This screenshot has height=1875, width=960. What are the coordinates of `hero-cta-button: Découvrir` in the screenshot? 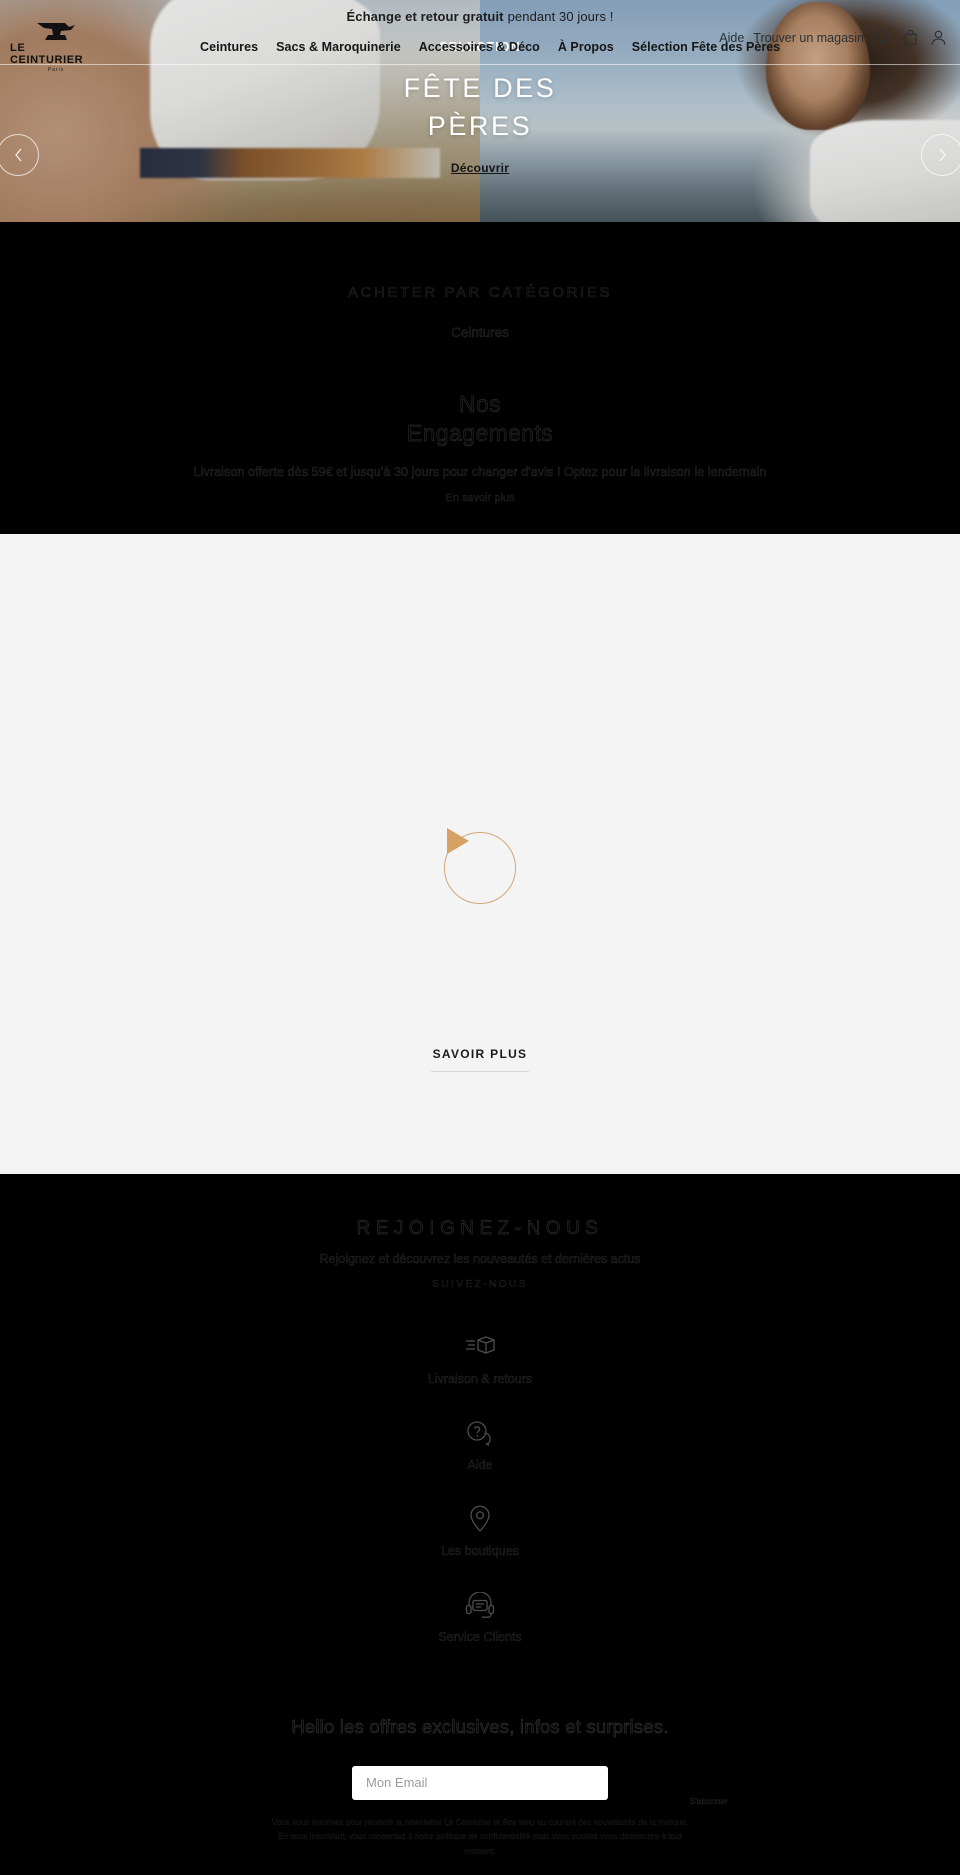 It's located at (480, 168).